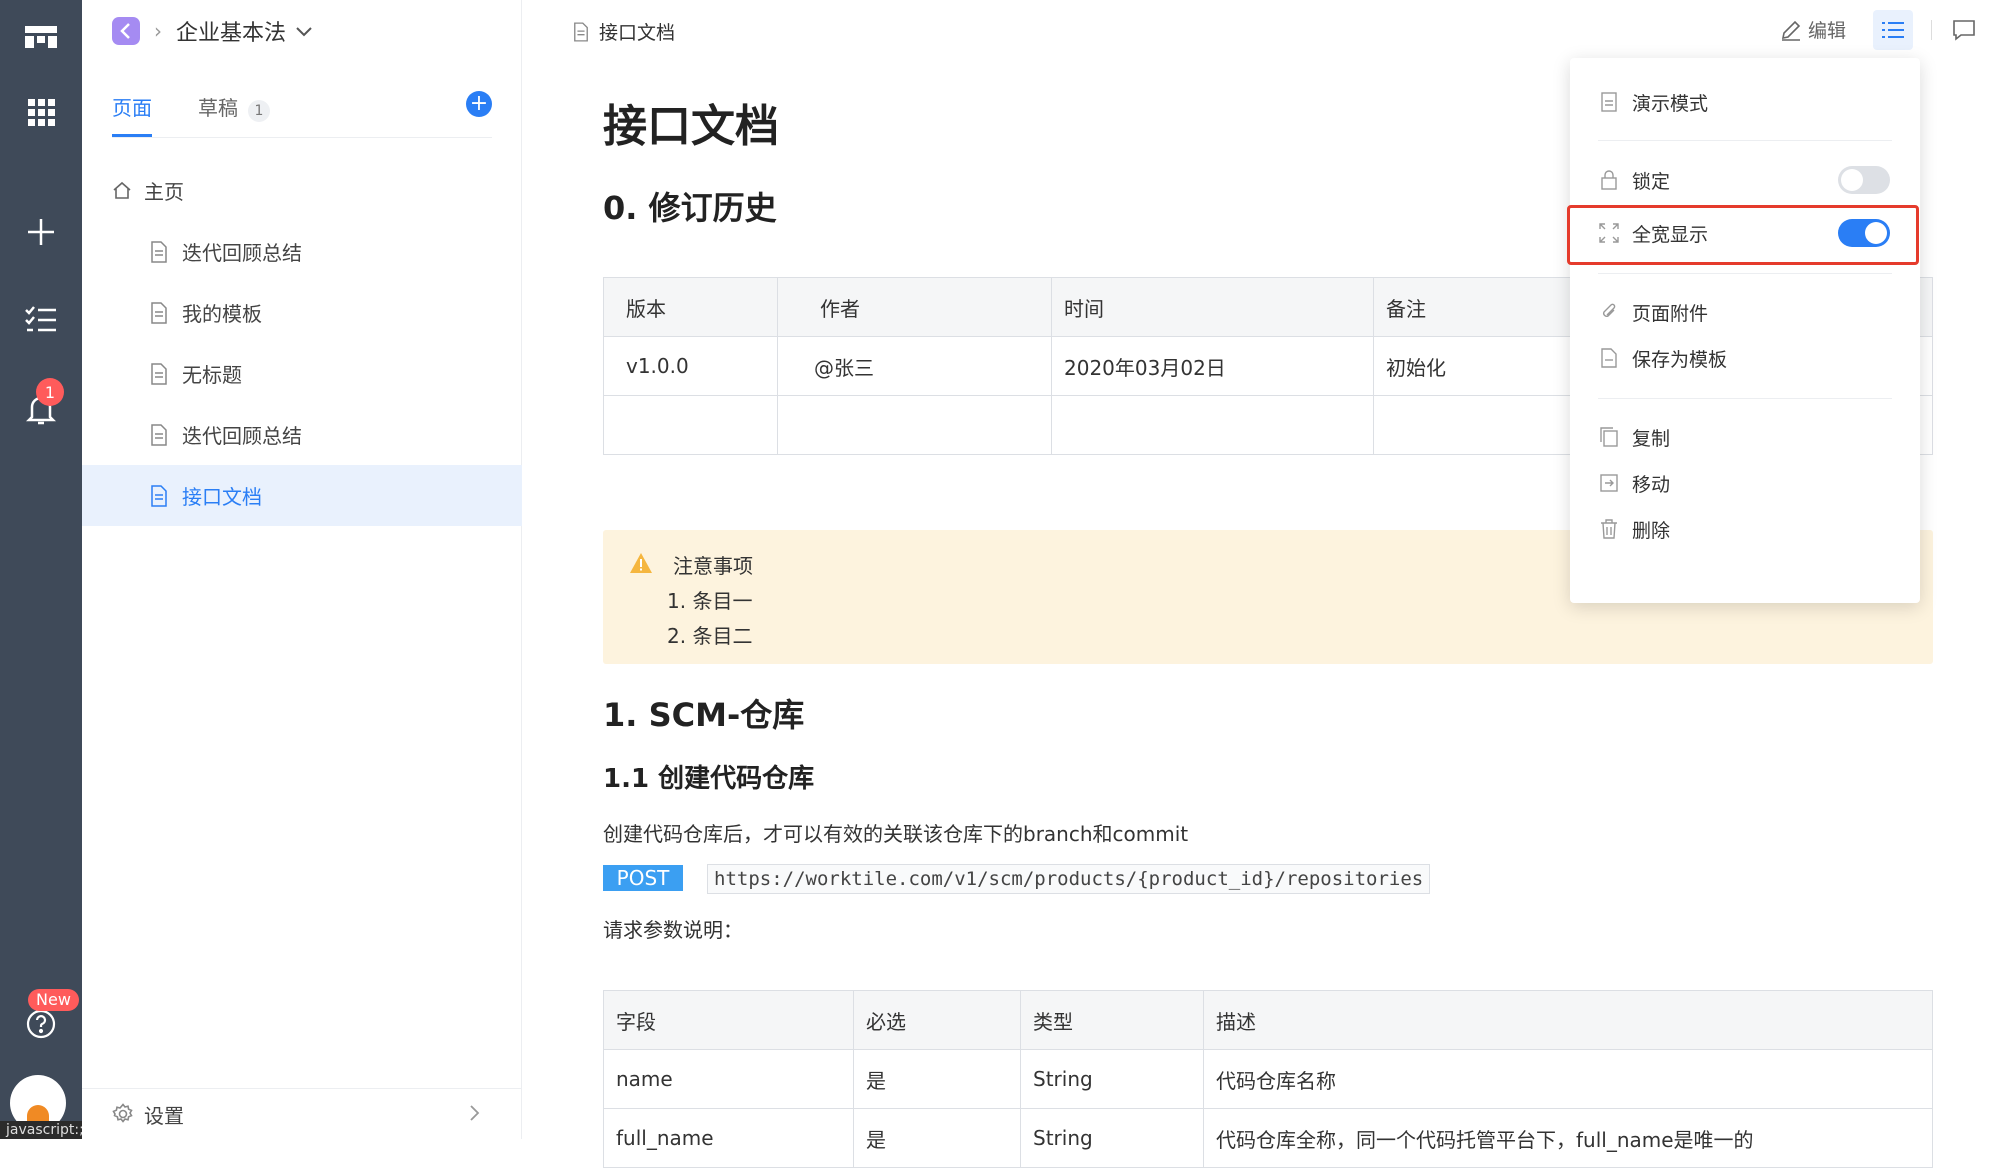  Describe the element at coordinates (1931, 30) in the screenshot. I see `divider` at that location.